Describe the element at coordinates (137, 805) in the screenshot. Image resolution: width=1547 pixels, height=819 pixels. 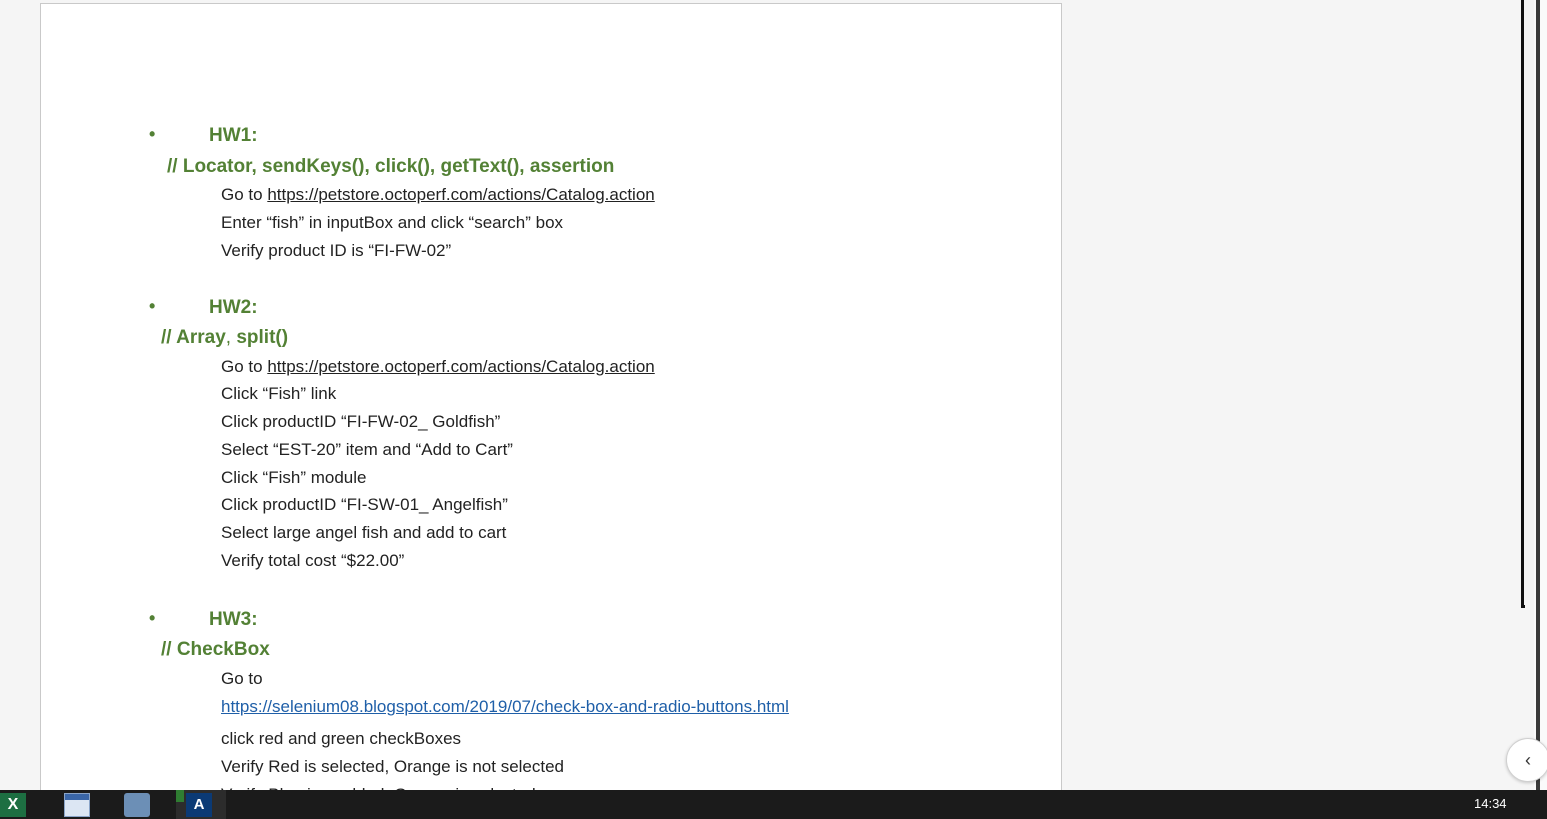
I see `remote-desktop-icon` at that location.